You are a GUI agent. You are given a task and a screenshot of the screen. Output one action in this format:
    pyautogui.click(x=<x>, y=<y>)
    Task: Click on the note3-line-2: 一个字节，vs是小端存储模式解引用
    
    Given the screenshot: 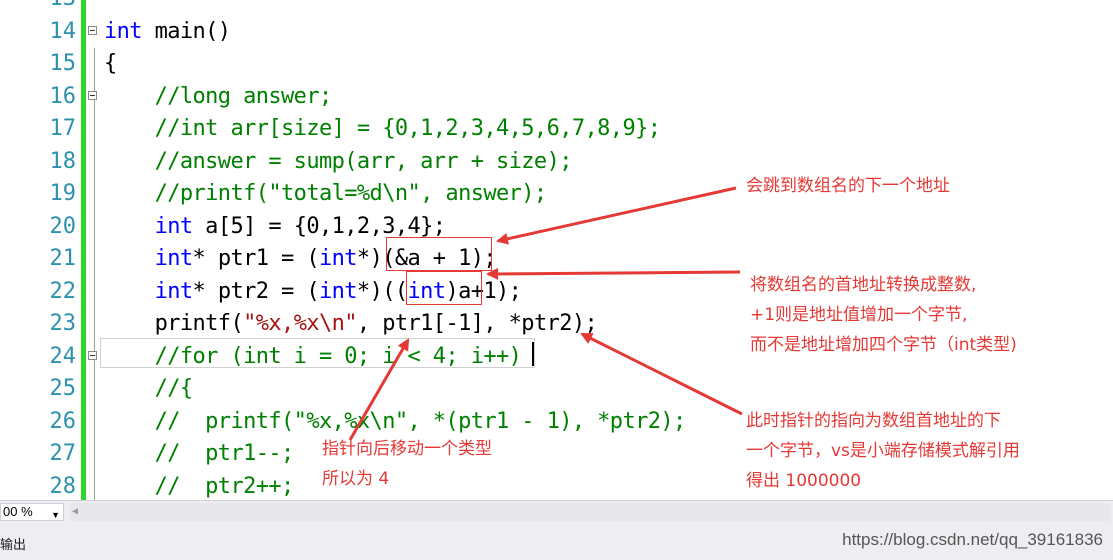 What is the action you would take?
    pyautogui.click(x=883, y=451)
    